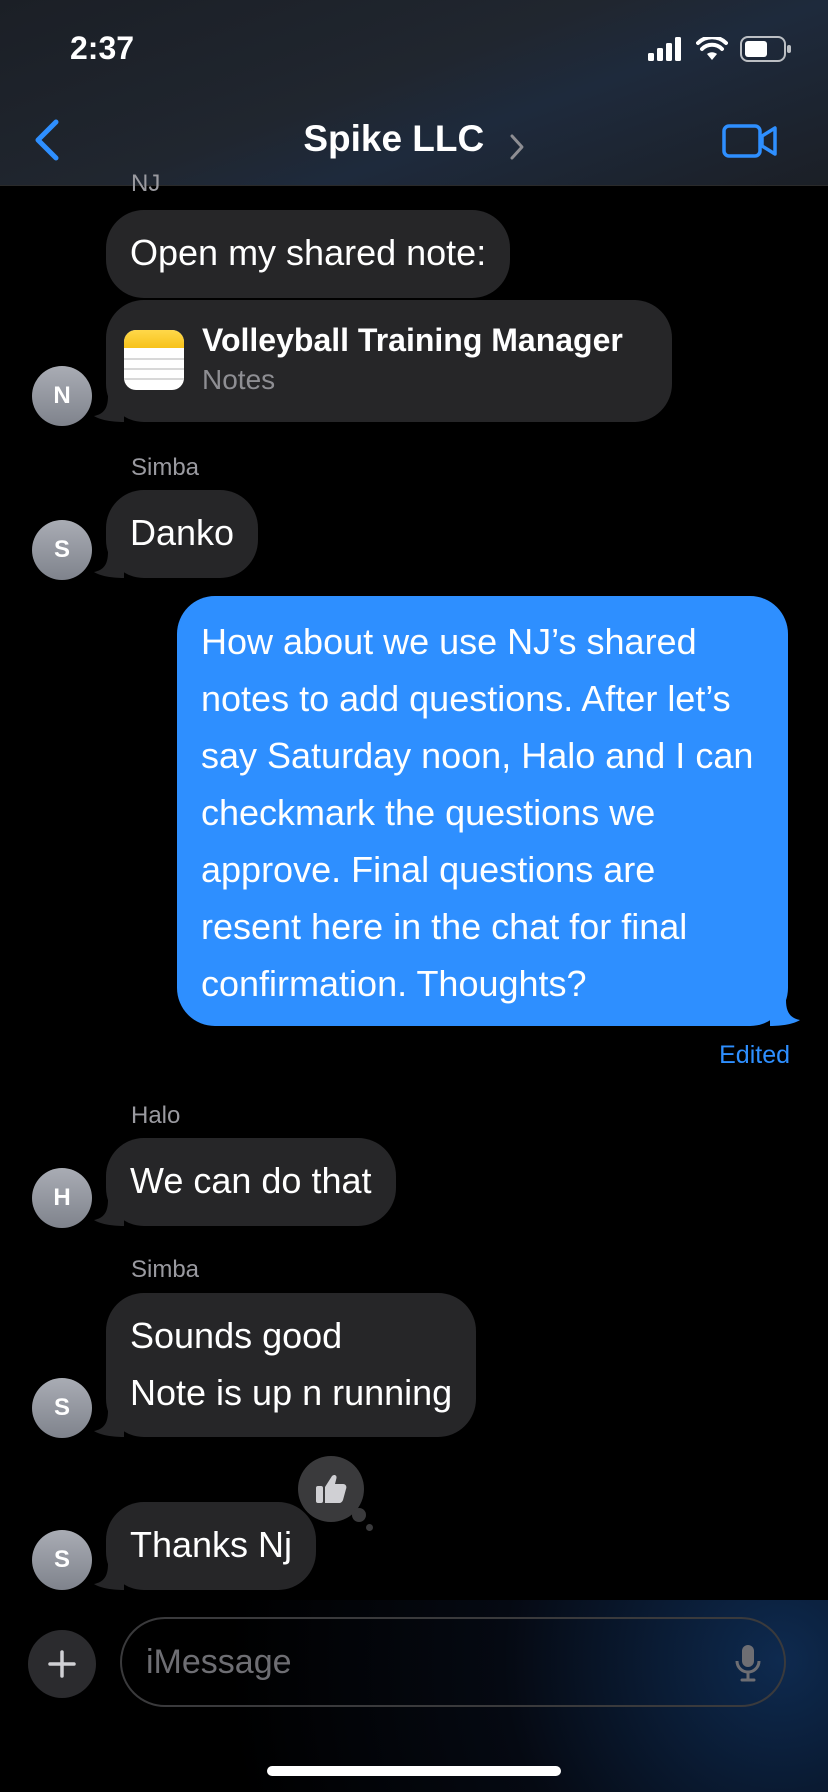  I want to click on avatar: H, so click(62, 1198).